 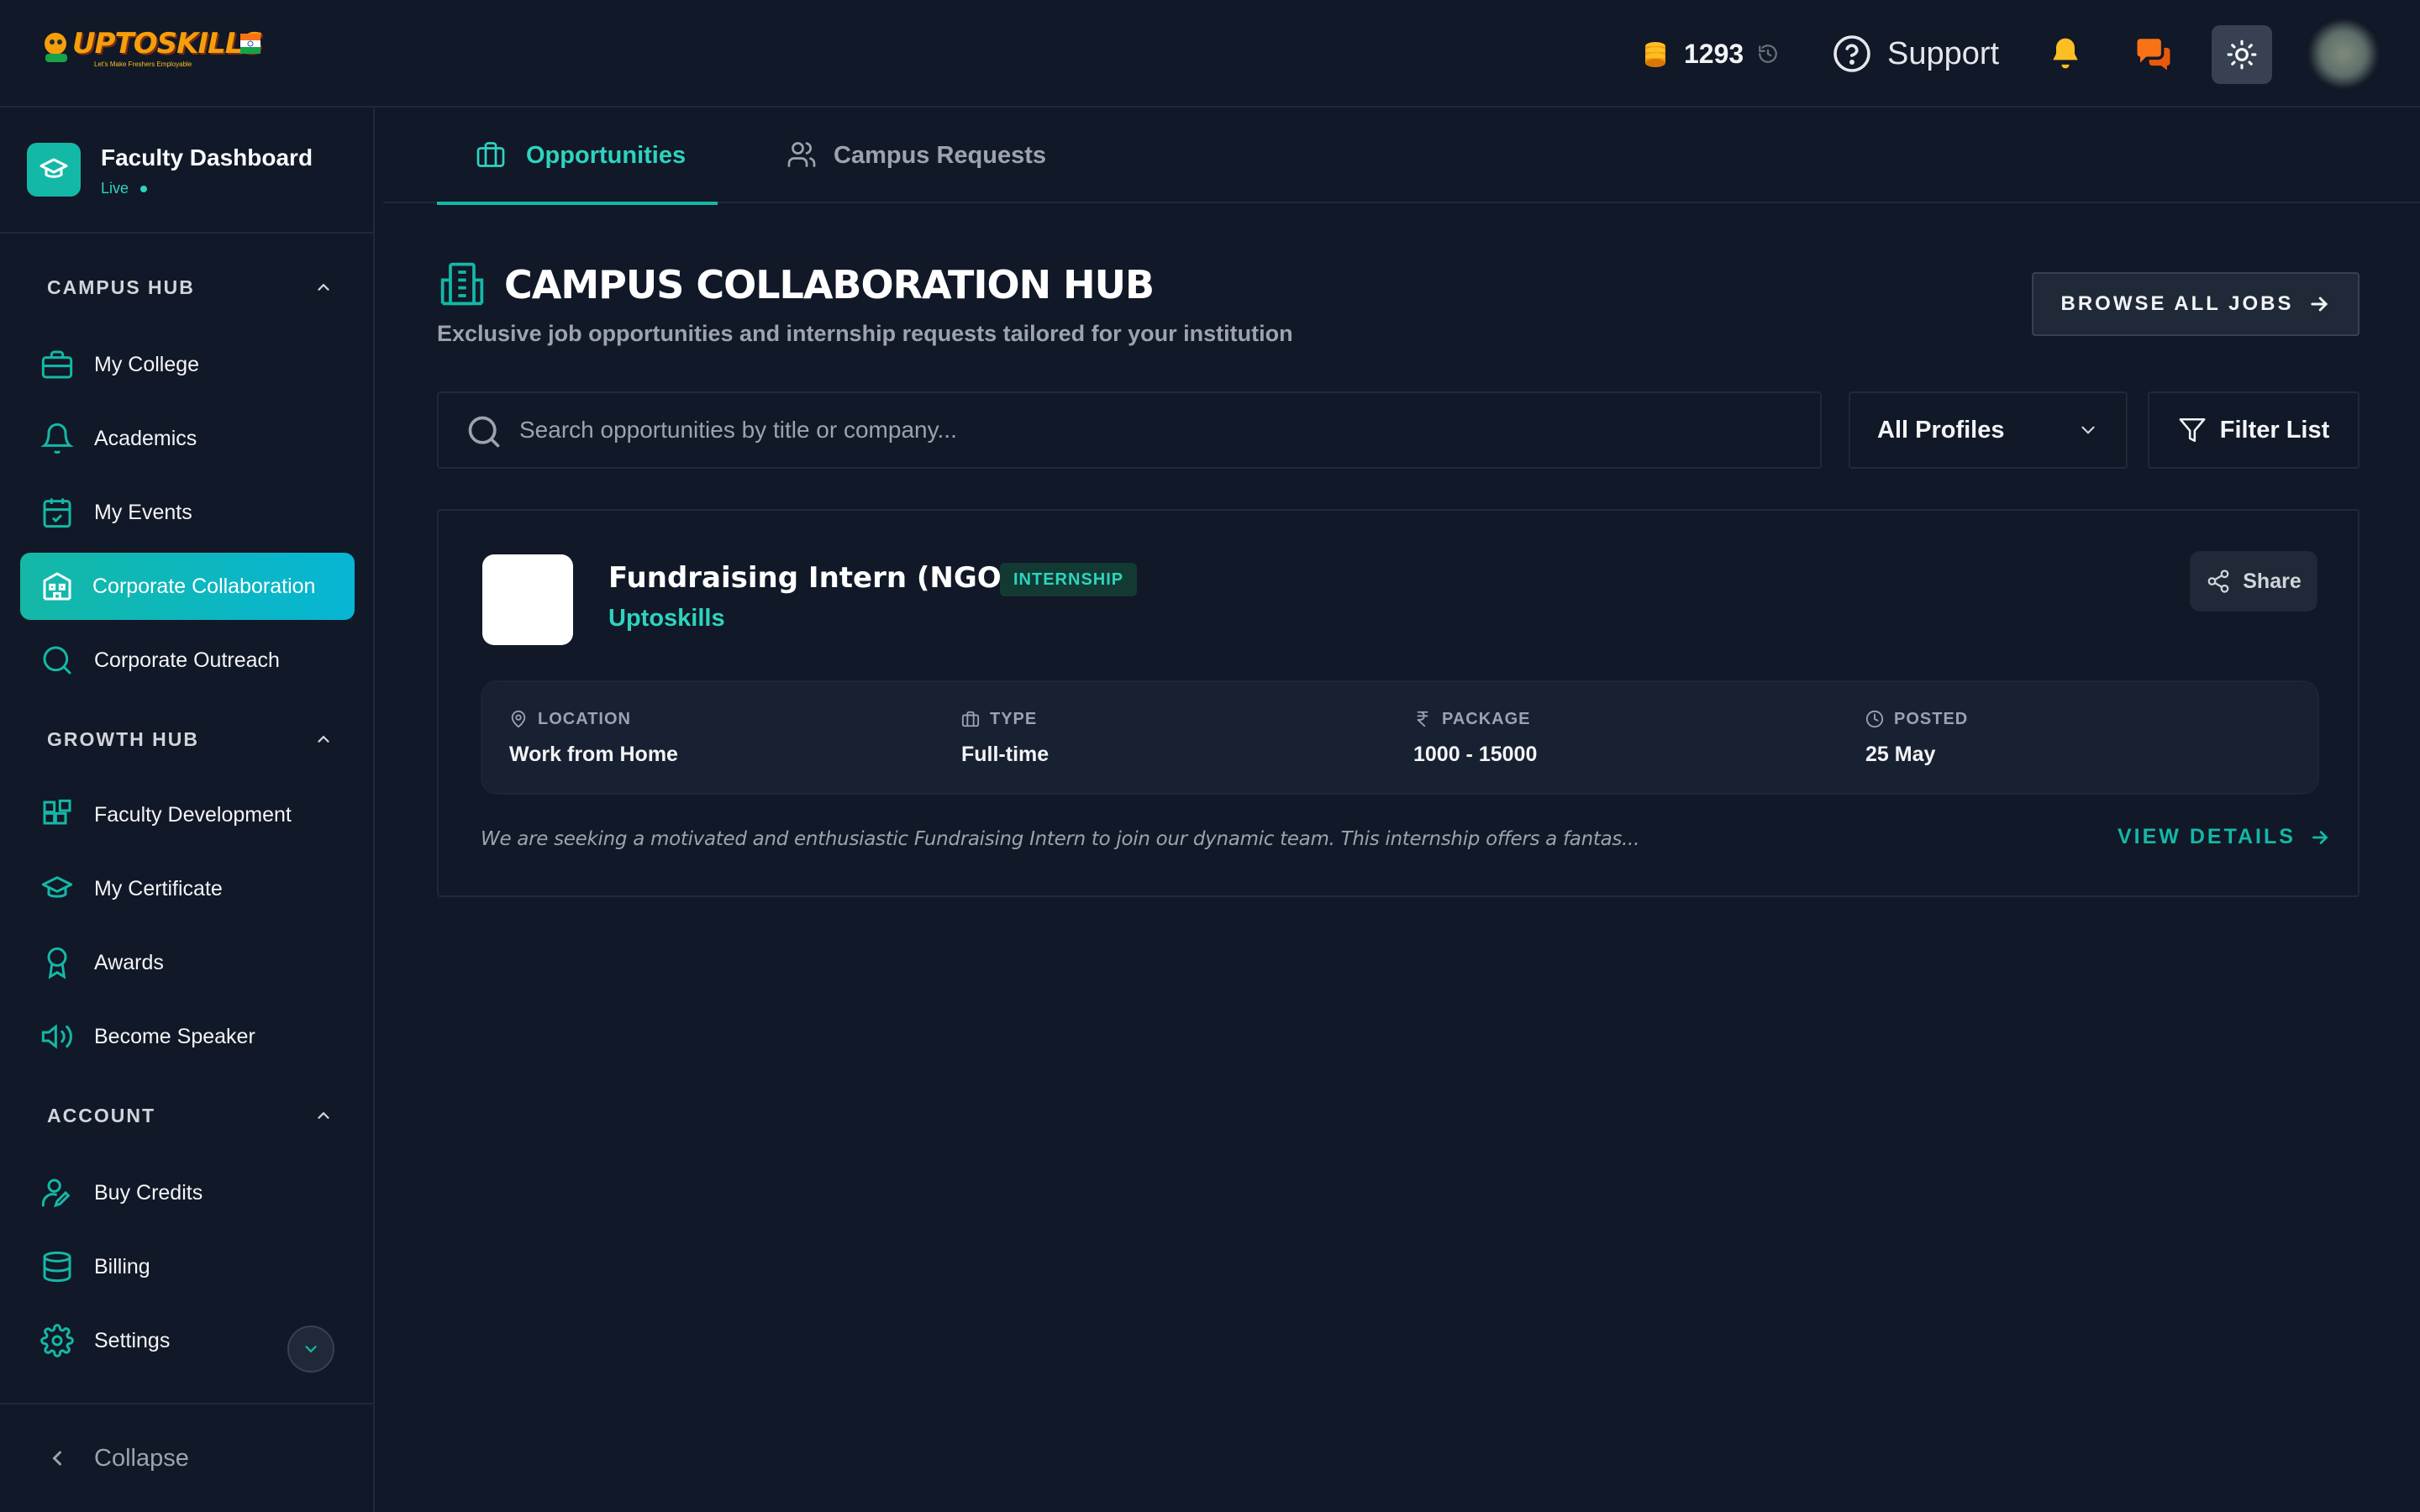 I want to click on meta-location: LOCATION Work from Home, so click(x=593, y=737).